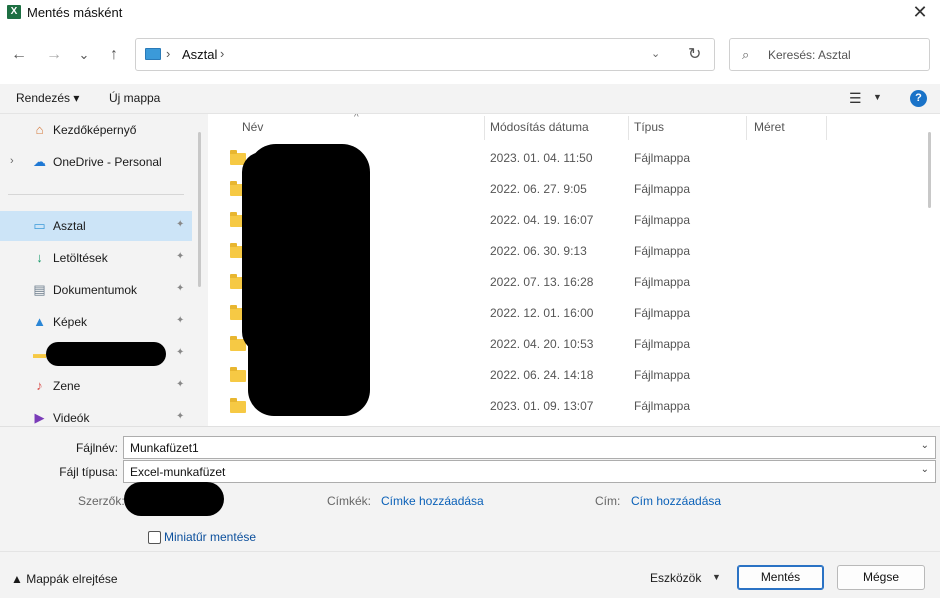 The height and width of the screenshot is (598, 940). Describe the element at coordinates (39, 417) in the screenshot. I see `video-icon: ▶` at that location.